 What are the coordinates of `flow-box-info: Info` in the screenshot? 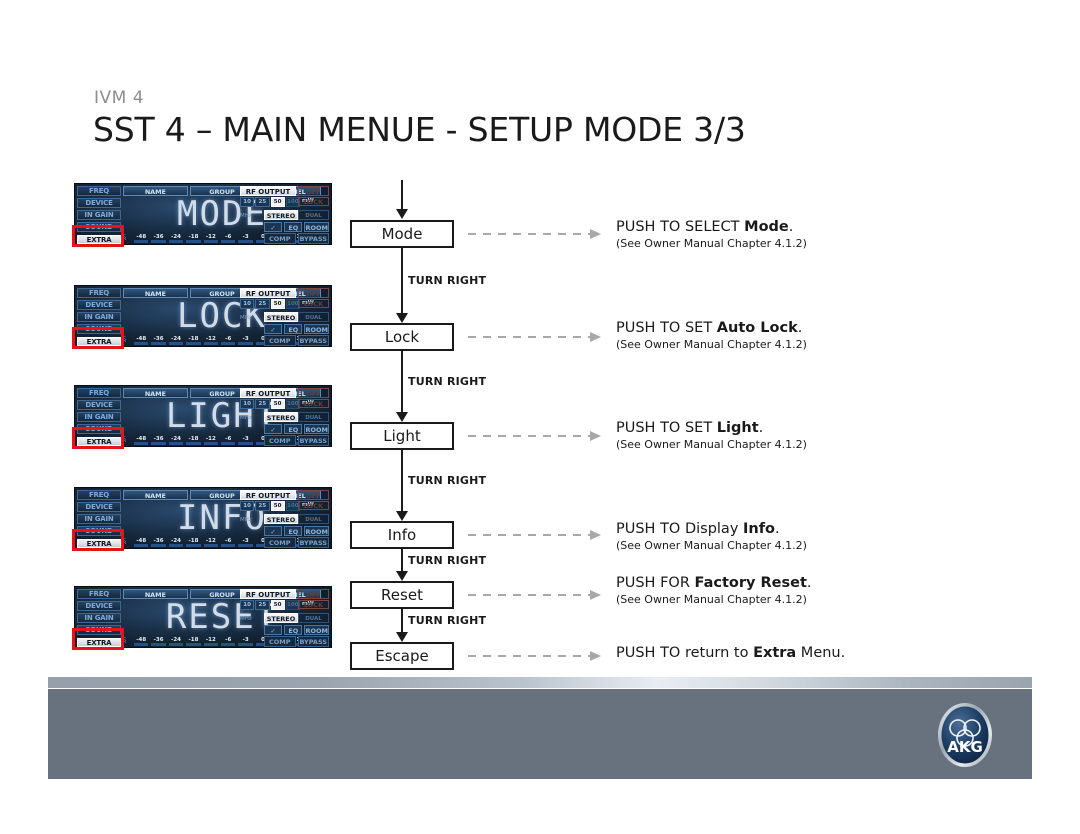 It's located at (402, 535).